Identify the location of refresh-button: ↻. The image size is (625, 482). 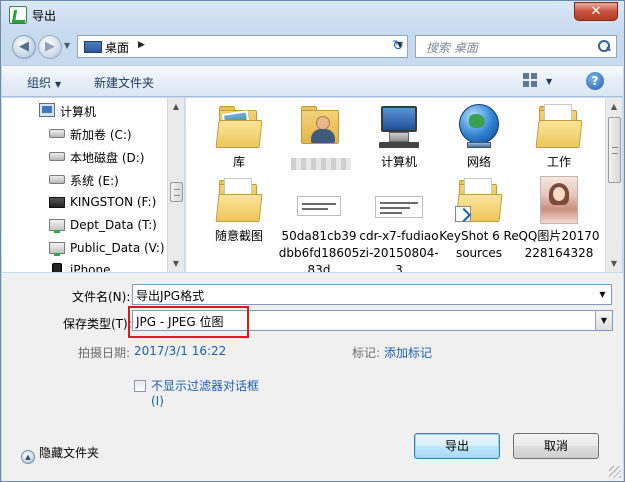
(398, 46).